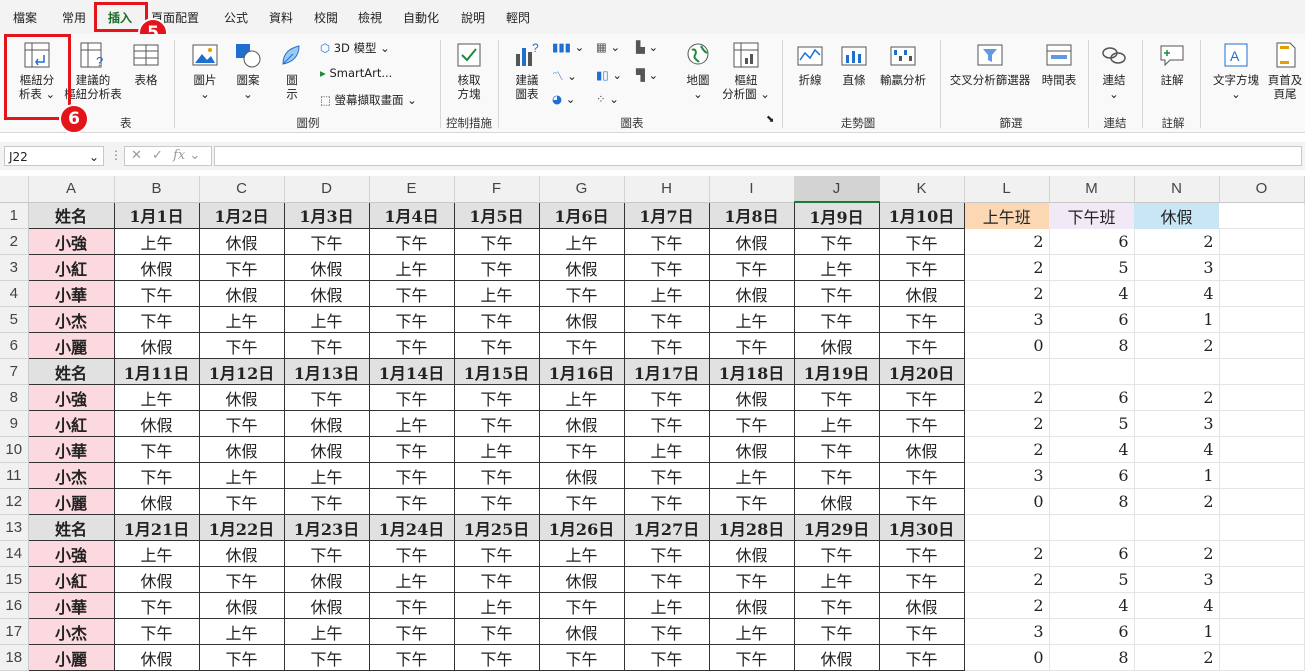 Image resolution: width=1305 pixels, height=671 pixels. I want to click on row-header: 12, so click(14, 501).